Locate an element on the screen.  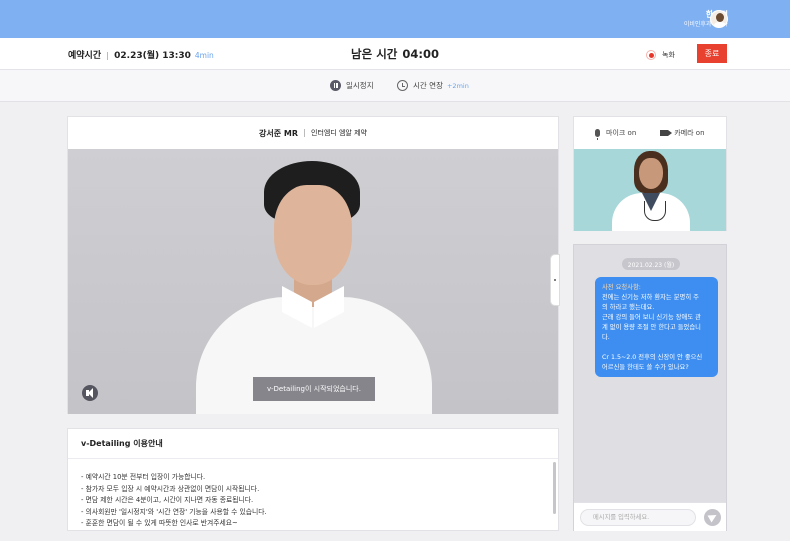
mic-toggle: 마이크 on is located at coordinates (616, 134).